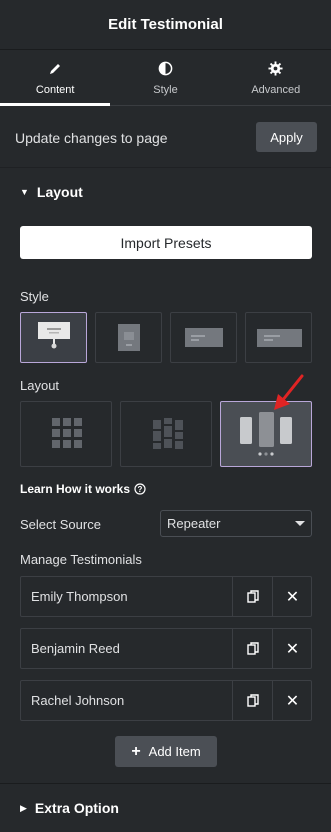  What do you see at coordinates (75, 489) in the screenshot?
I see `learn-how-label: Learn How it works` at bounding box center [75, 489].